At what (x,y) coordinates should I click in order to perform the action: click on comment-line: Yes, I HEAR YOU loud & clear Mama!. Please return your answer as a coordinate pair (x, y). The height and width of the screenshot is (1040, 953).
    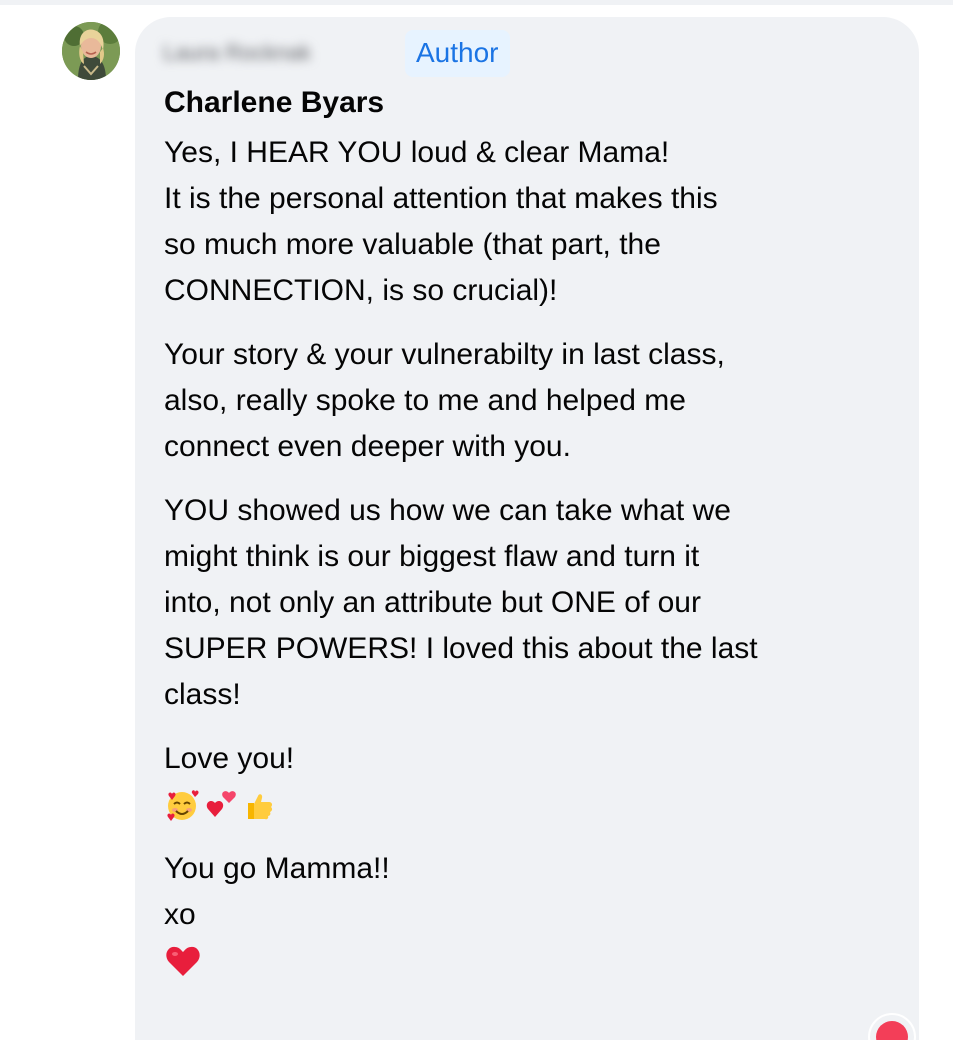
    Looking at the image, I should click on (417, 152).